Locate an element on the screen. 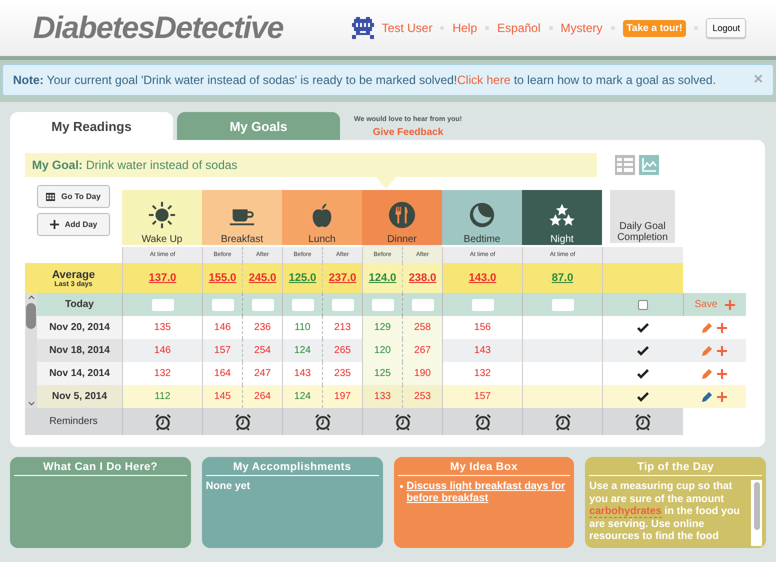 Image resolution: width=776 pixels, height=562 pixels. card-title: Tip of the Day is located at coordinates (675, 468).